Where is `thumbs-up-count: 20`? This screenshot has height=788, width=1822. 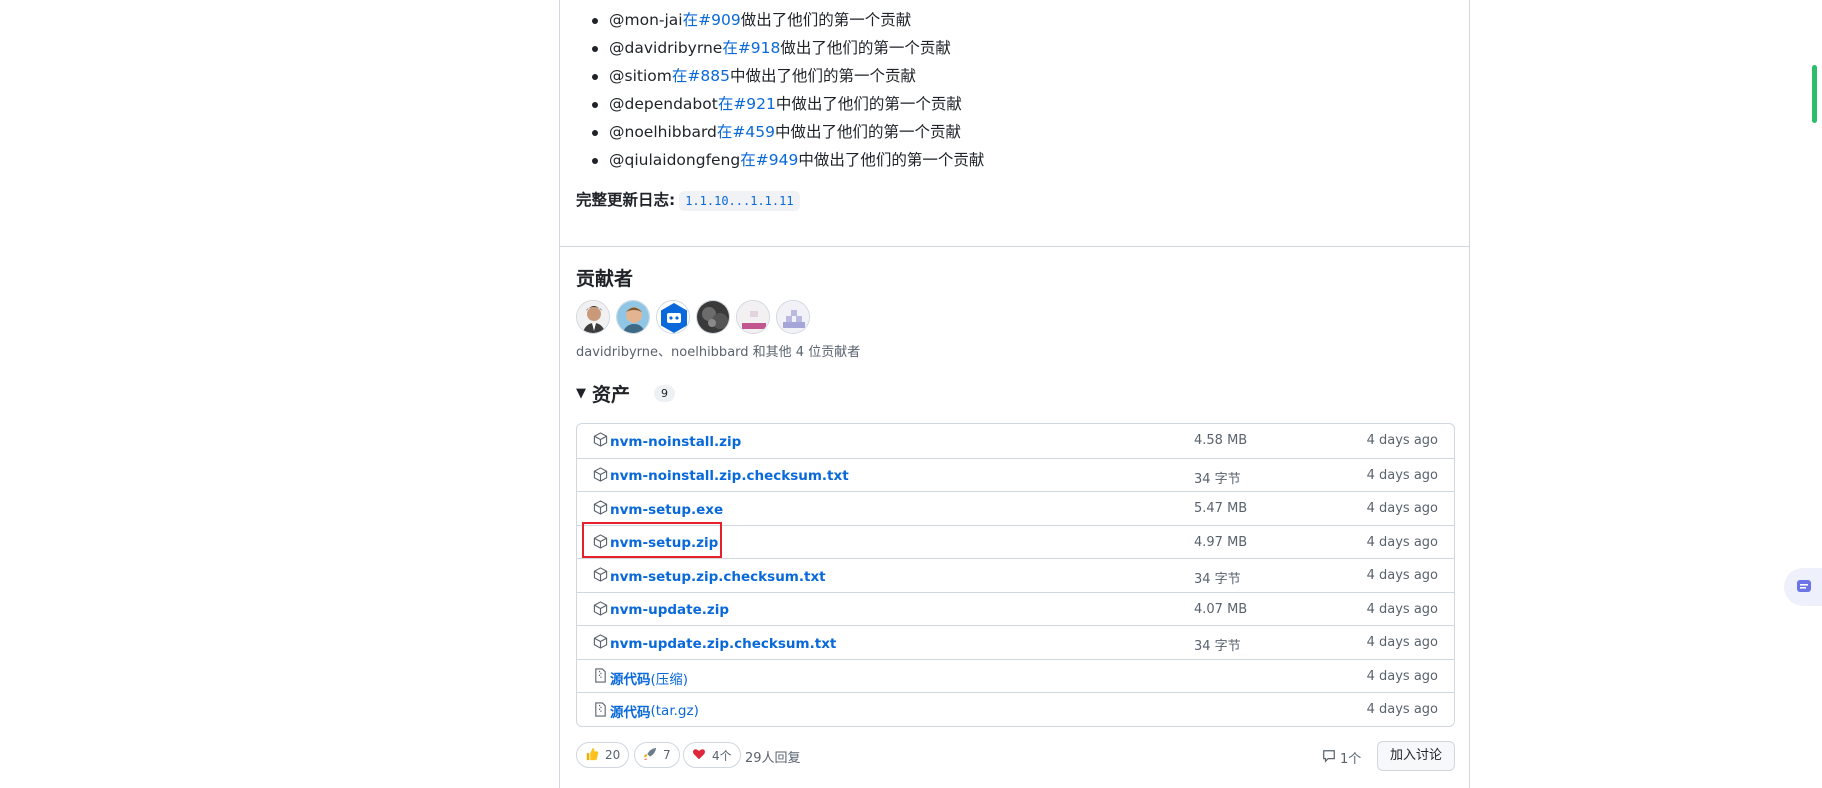 thumbs-up-count: 20 is located at coordinates (613, 755).